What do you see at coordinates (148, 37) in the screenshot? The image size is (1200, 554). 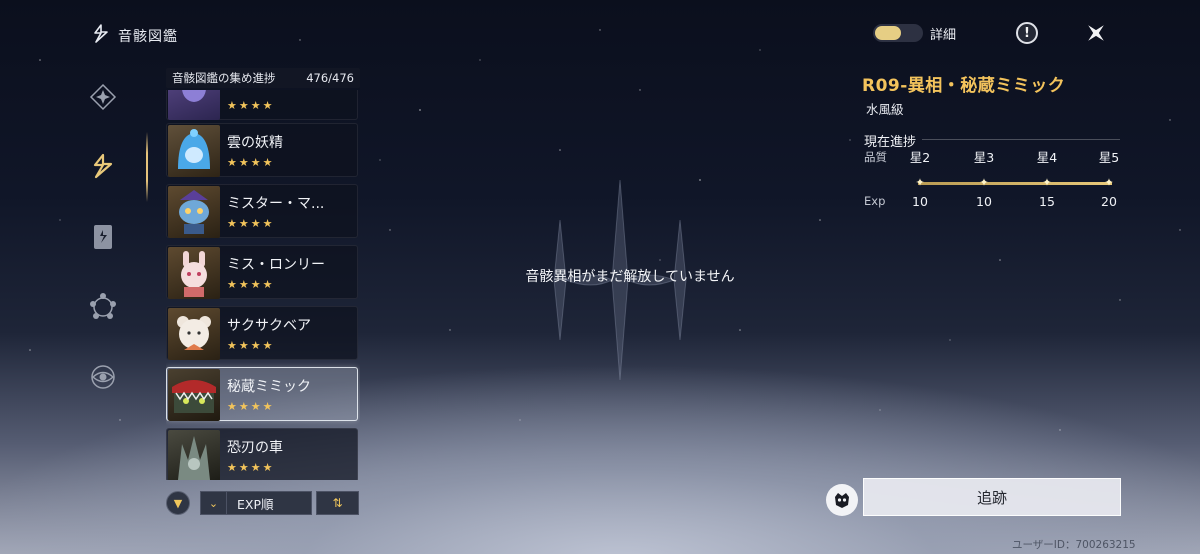 I see `page-title: 音骸図鑑` at bounding box center [148, 37].